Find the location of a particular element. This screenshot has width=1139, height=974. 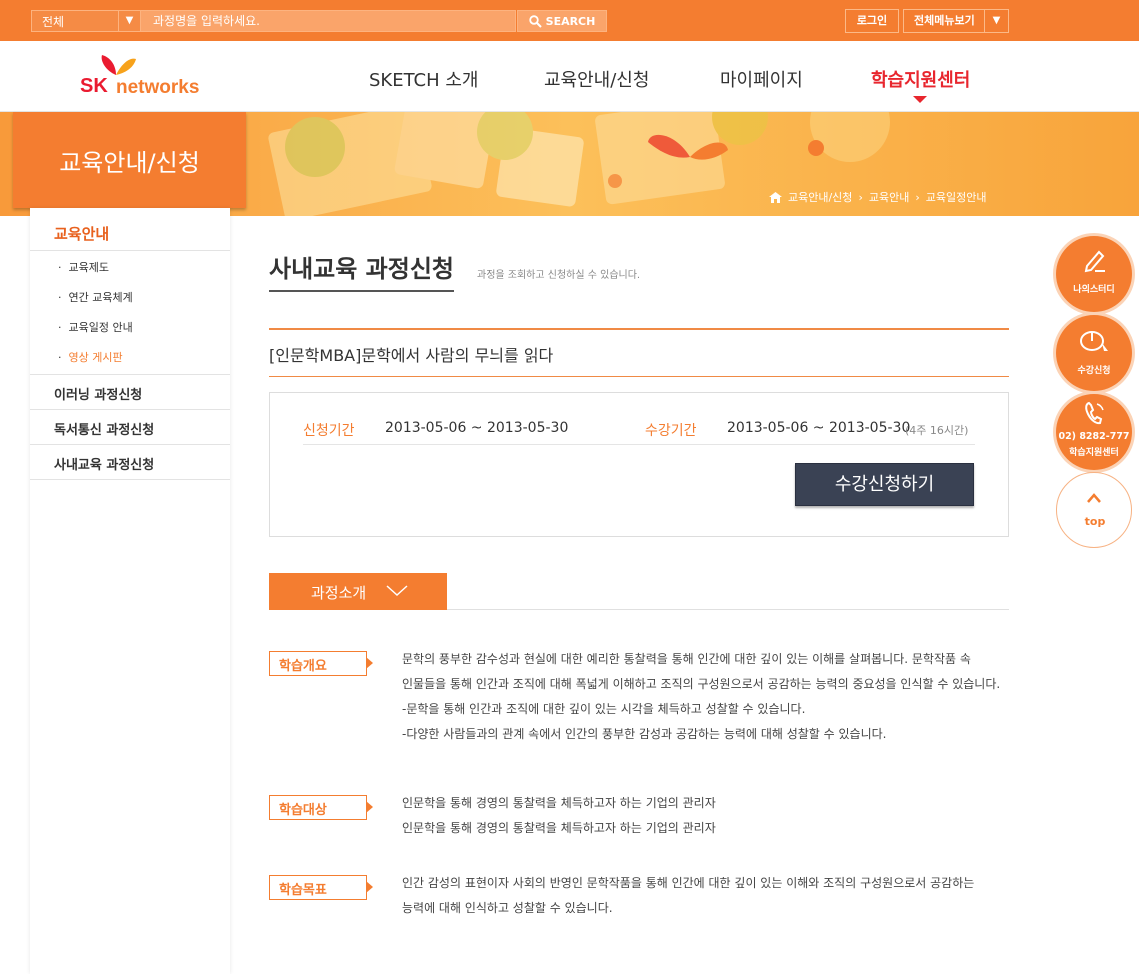

sidebar-item-reading: 독서통신 과정신청 is located at coordinates (130, 426).